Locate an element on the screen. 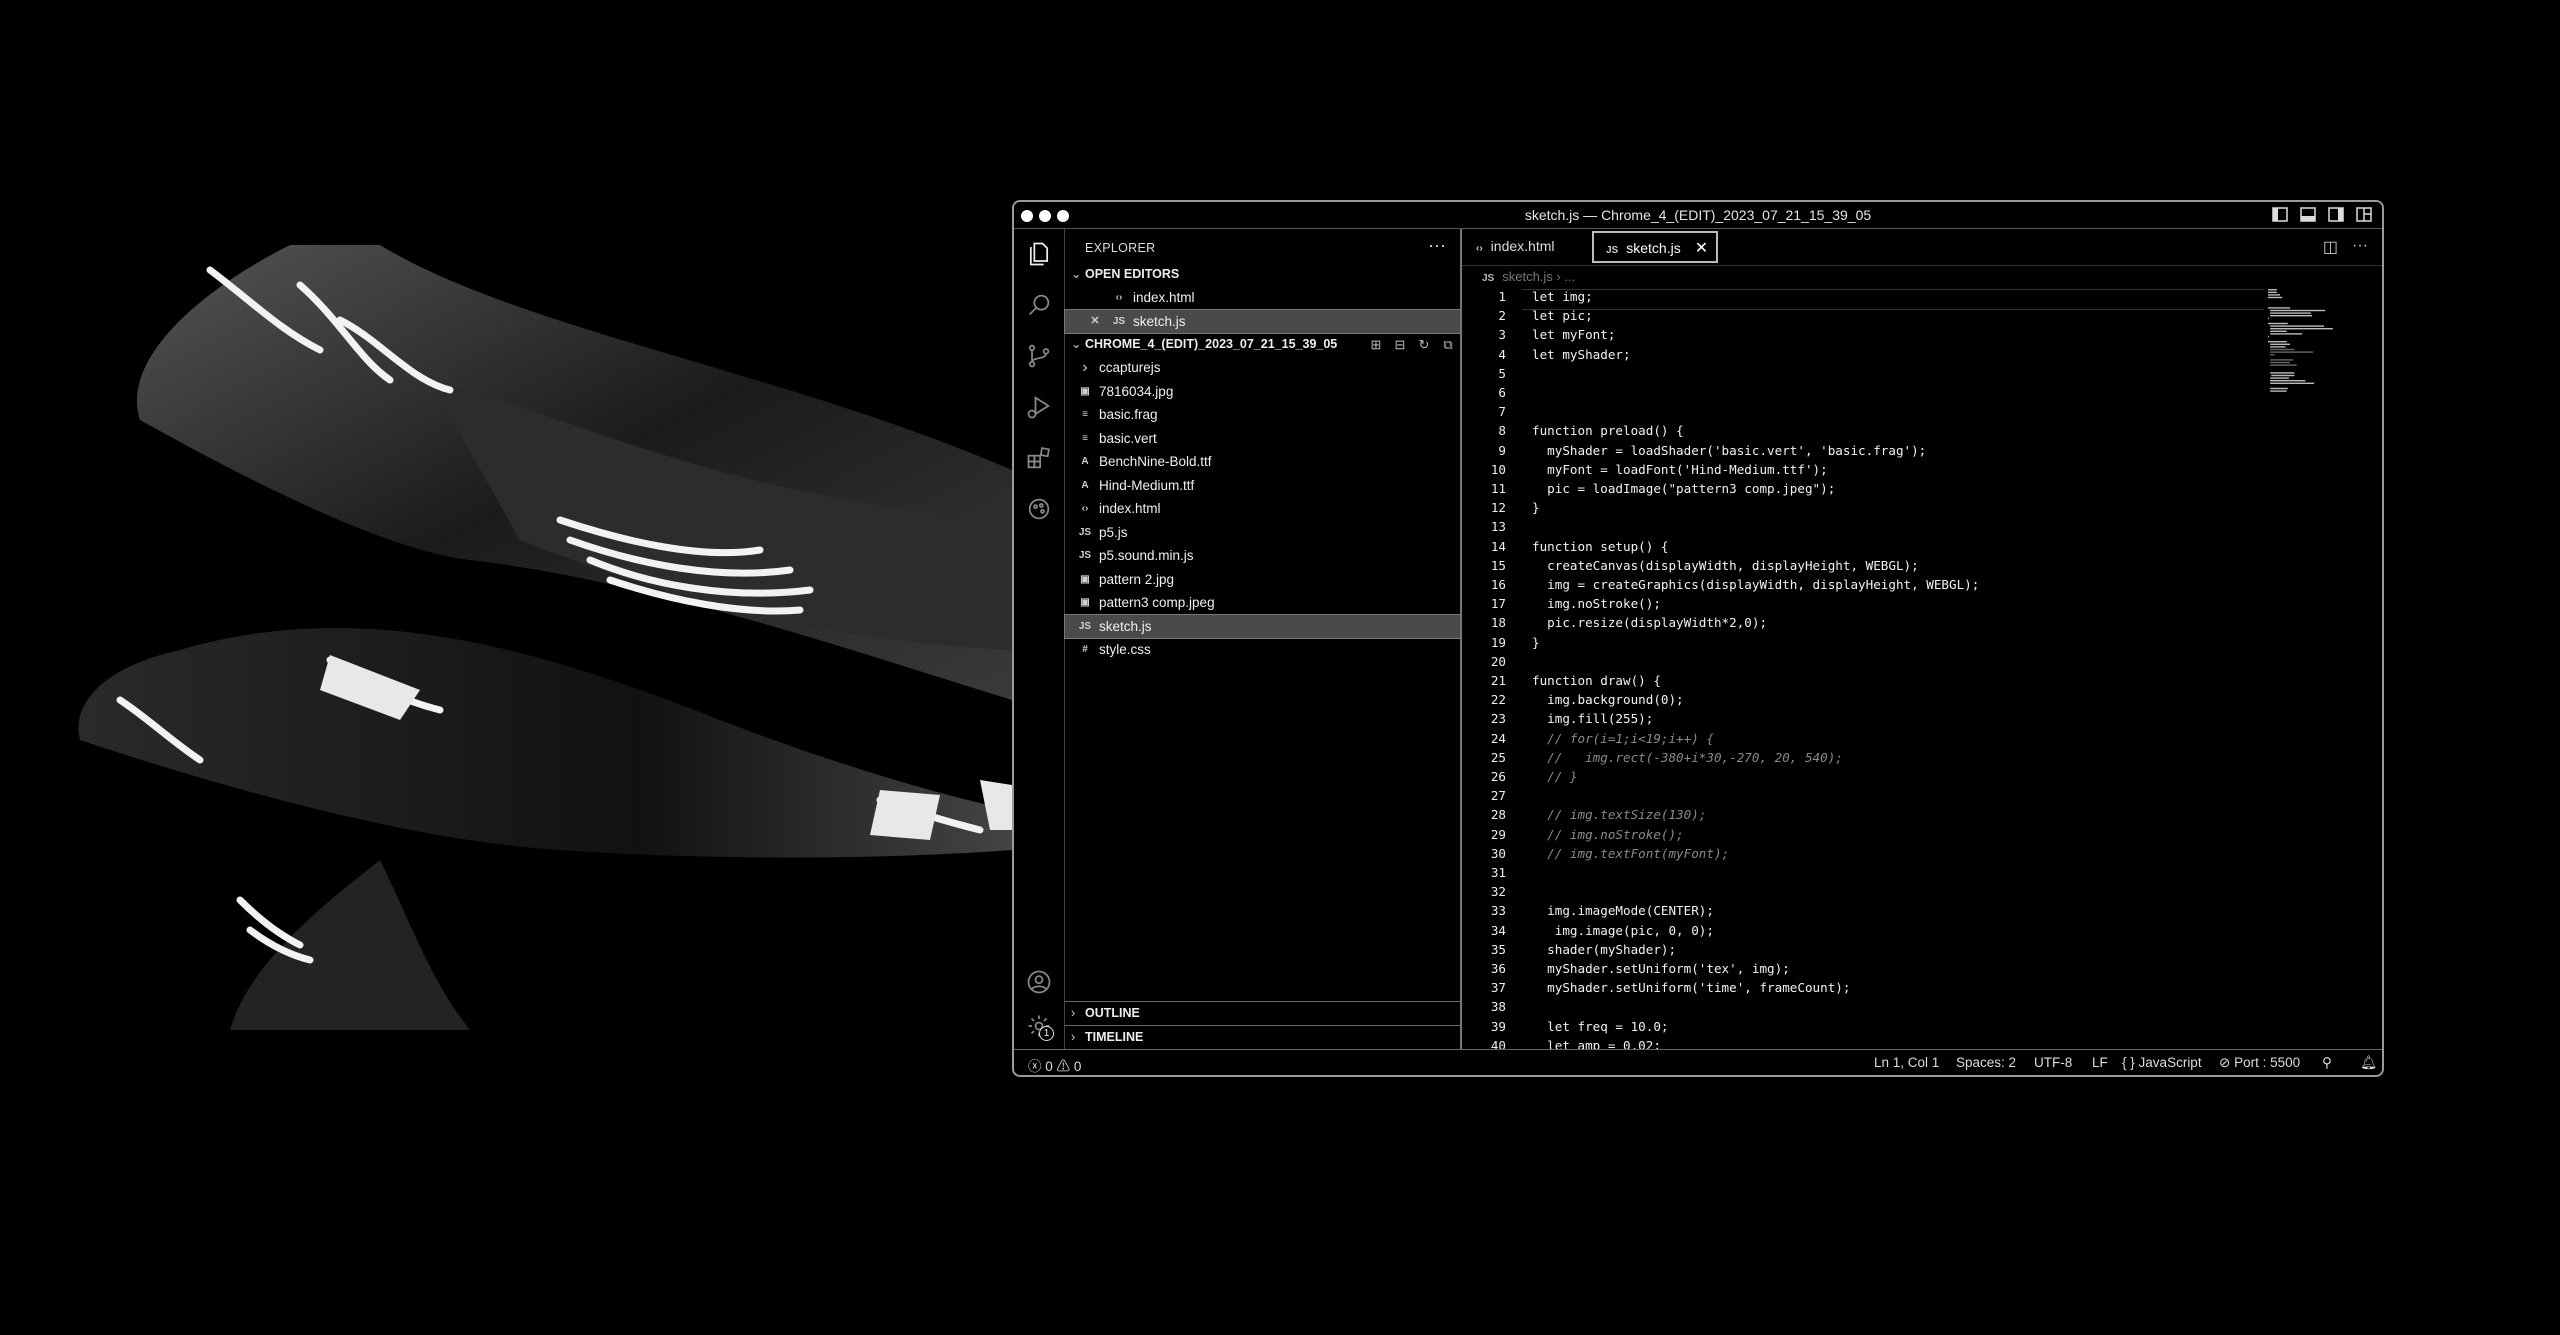 This screenshot has width=2560, height=1335. indentation: Spaces: 2 is located at coordinates (1986, 1062).